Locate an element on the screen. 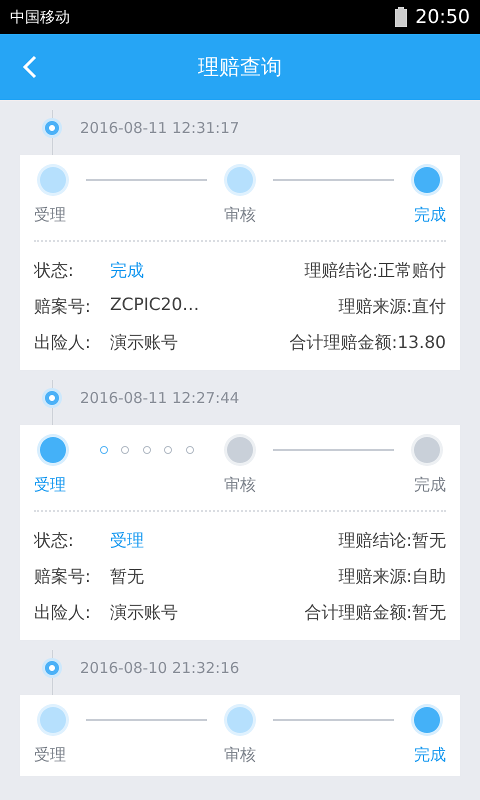 The height and width of the screenshot is (800, 480). field-text: 理赔来源:直付 is located at coordinates (392, 307).